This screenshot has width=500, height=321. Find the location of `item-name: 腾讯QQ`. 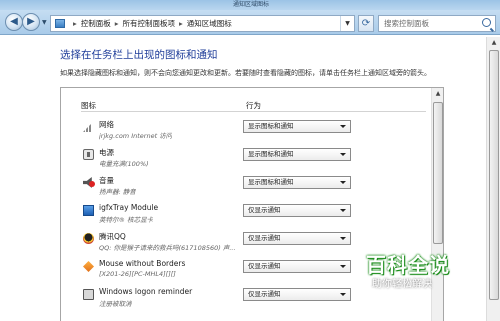

item-name: 腾讯QQ is located at coordinates (112, 236).